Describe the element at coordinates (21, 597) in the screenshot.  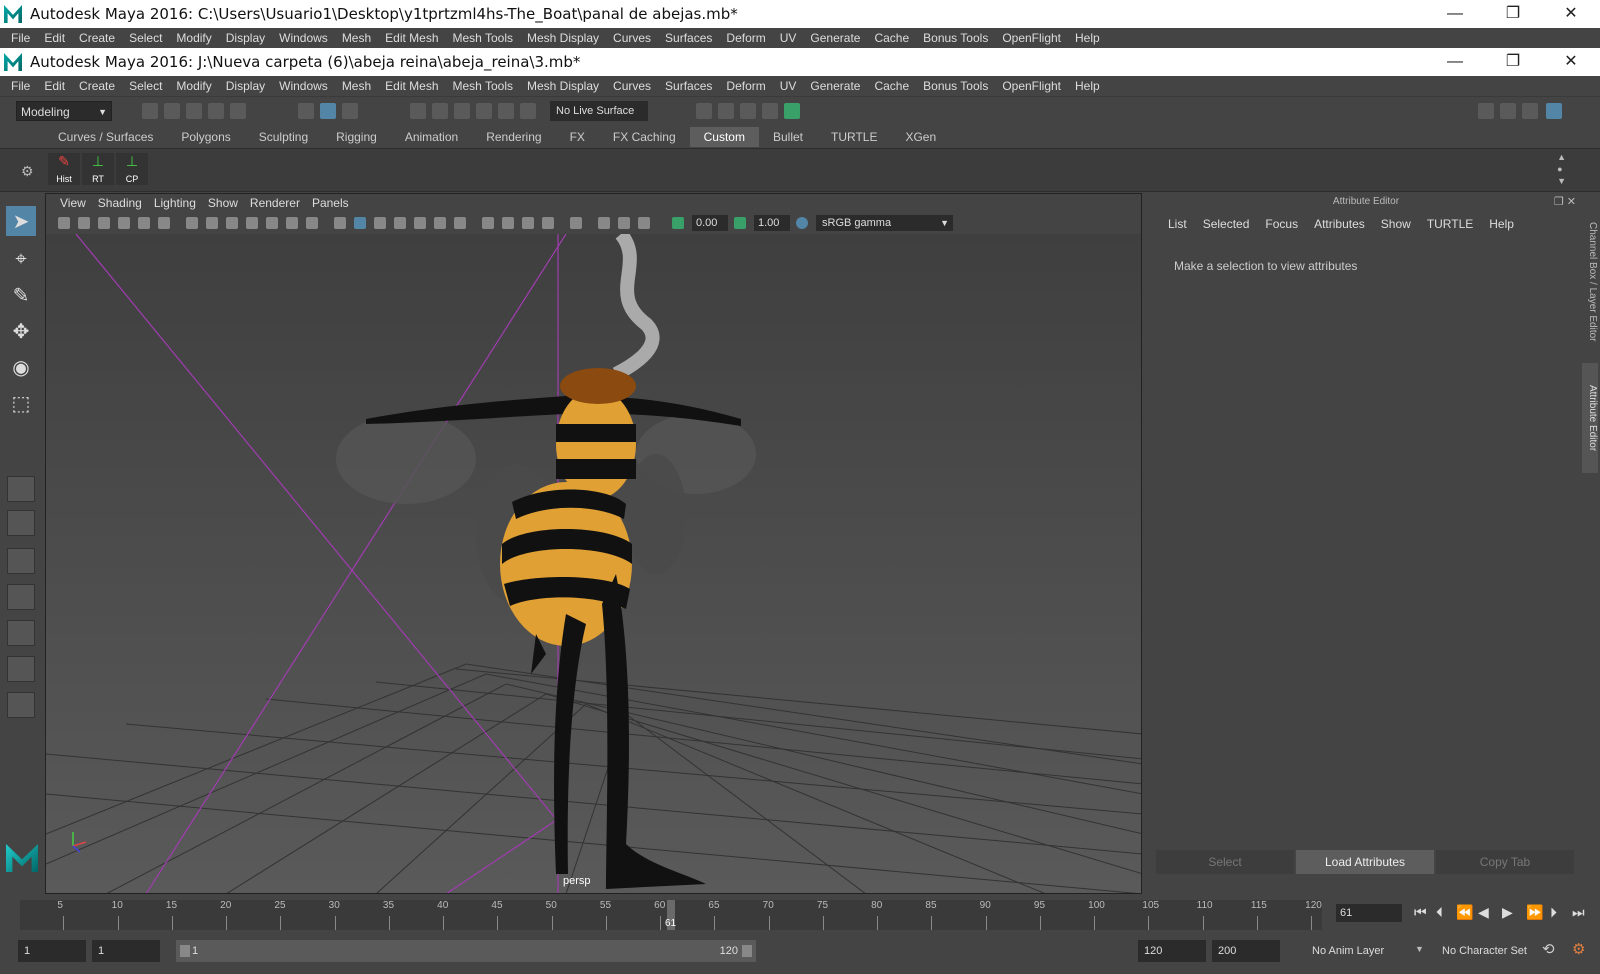
I see `persp-graph-layout-icon` at that location.